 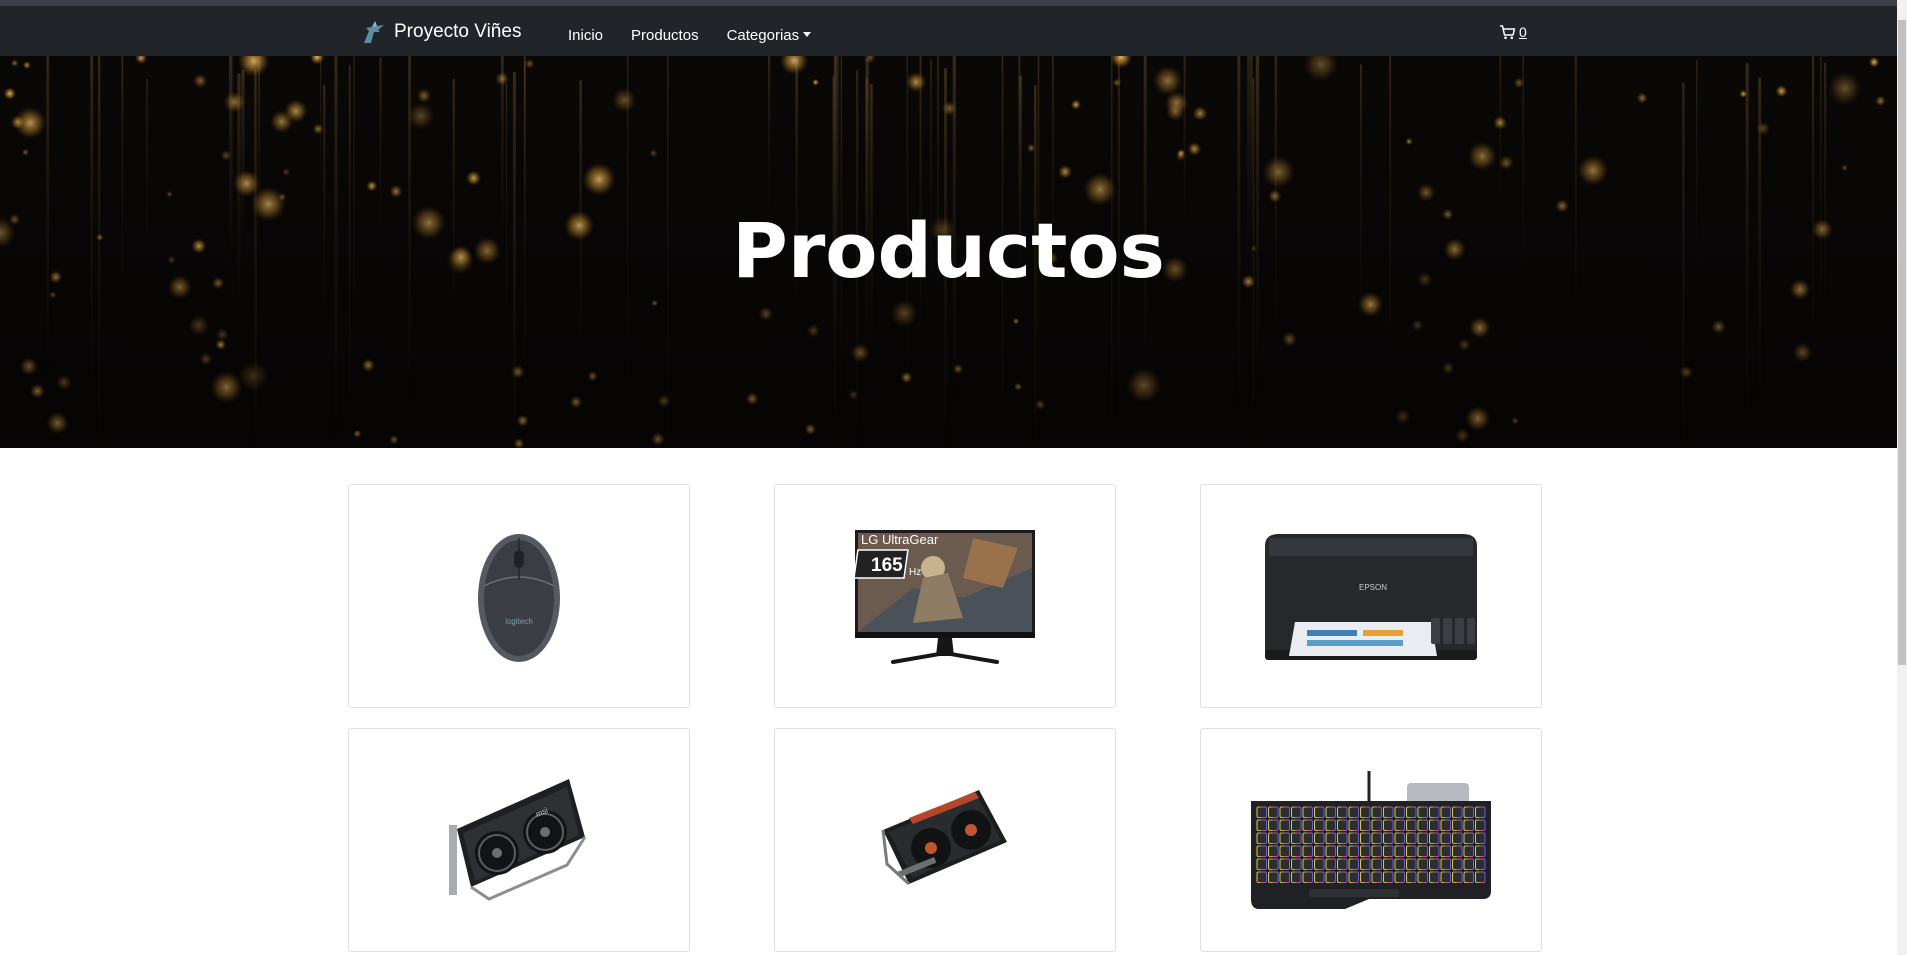 I want to click on brand-link: Proyecto Viñes, so click(x=440, y=32).